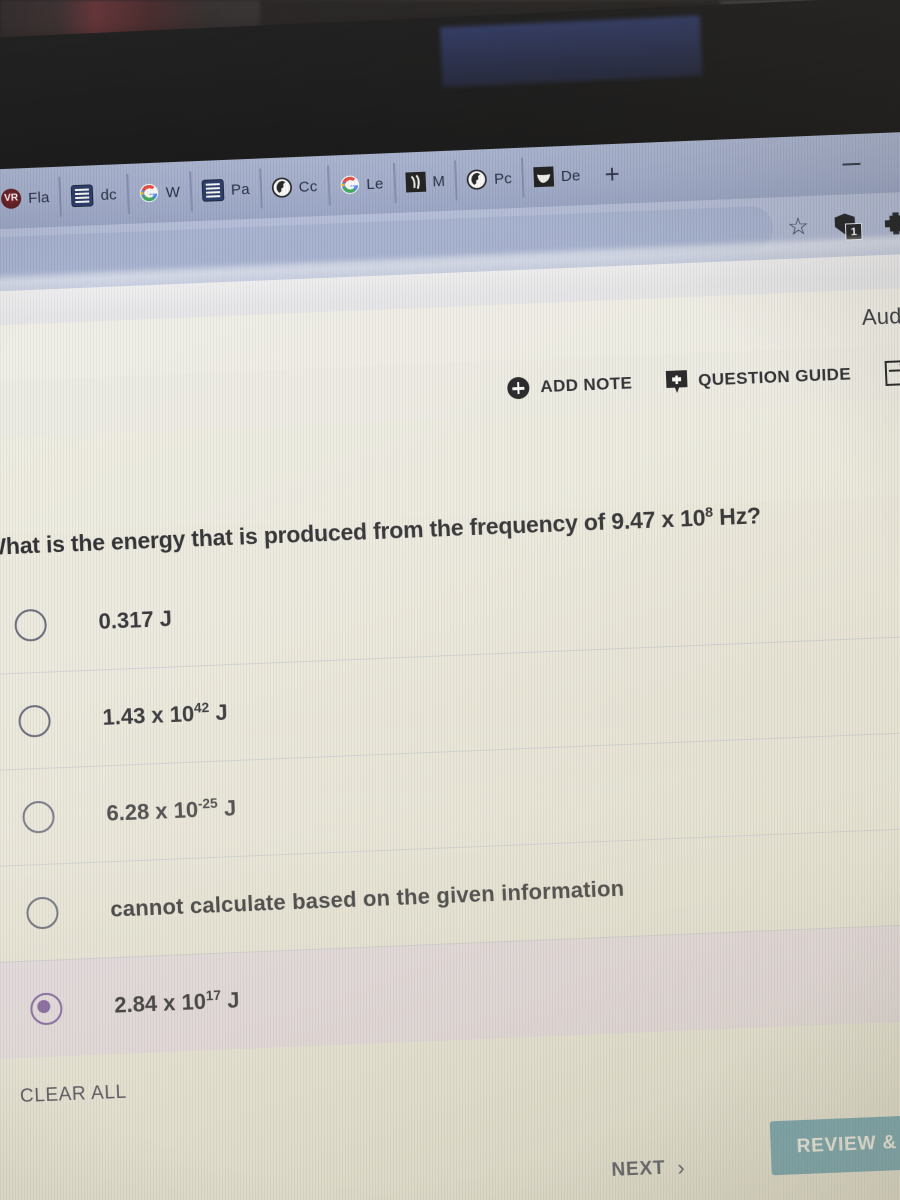 This screenshot has height=1200, width=900. What do you see at coordinates (503, 178) in the screenshot?
I see `tab-title: Pc` at bounding box center [503, 178].